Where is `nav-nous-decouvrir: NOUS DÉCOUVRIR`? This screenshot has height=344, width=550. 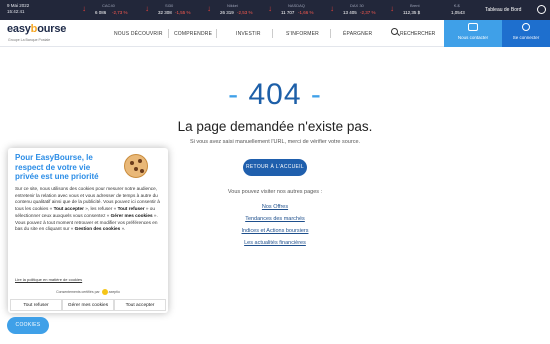
nav-nous-decouvrir: NOUS DÉCOUVRIR is located at coordinates (138, 34).